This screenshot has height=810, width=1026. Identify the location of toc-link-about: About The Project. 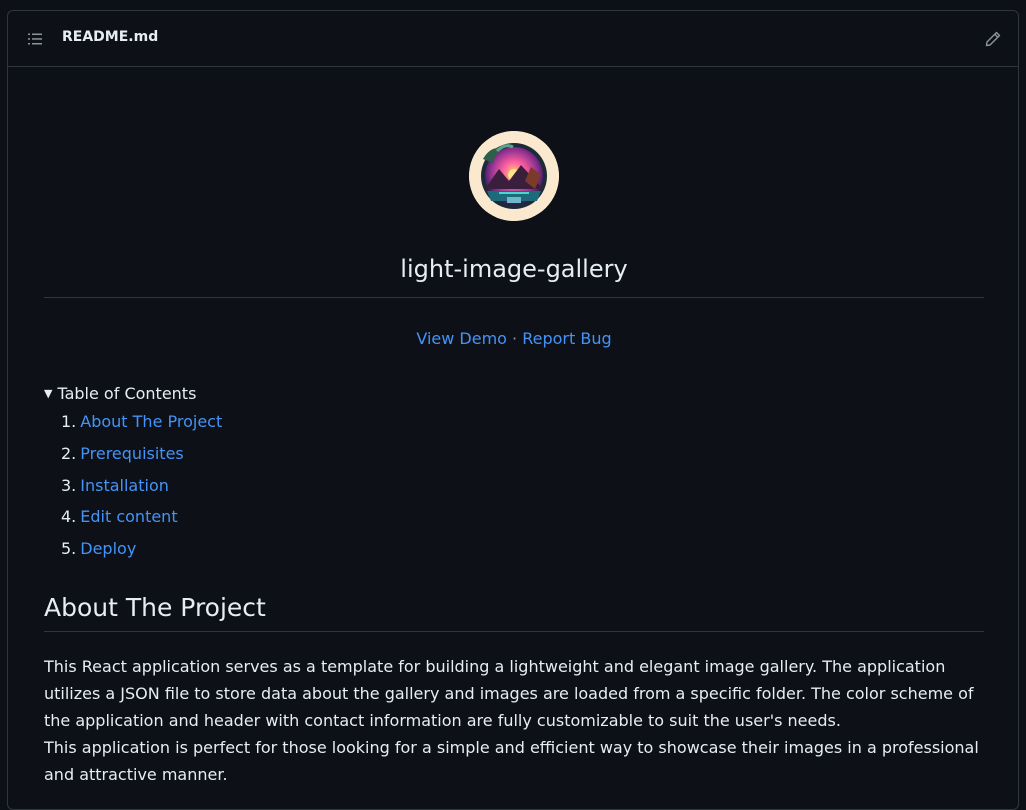
(151, 421).